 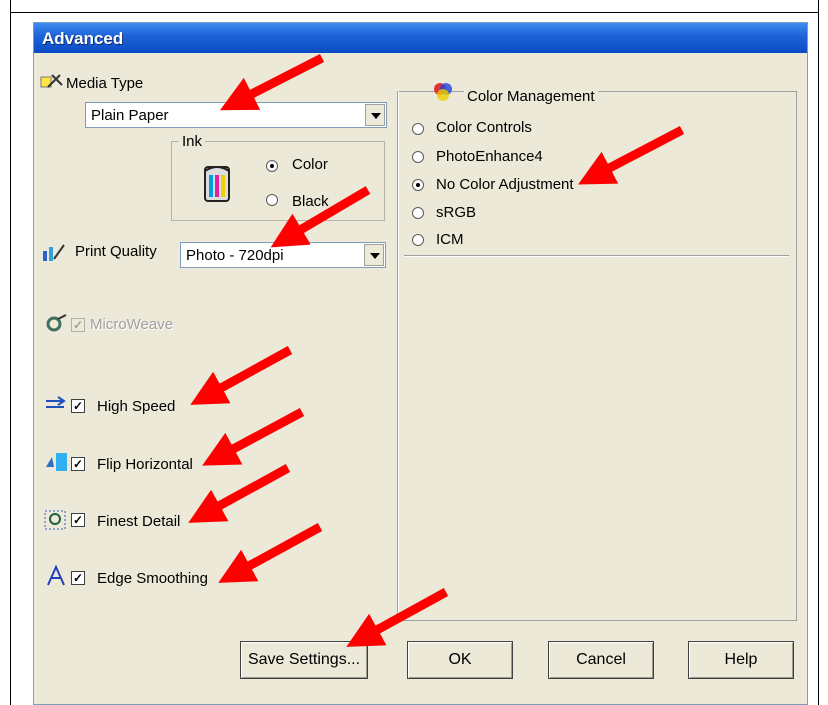 What do you see at coordinates (83, 38) in the screenshot?
I see `dialog-title: Advanced` at bounding box center [83, 38].